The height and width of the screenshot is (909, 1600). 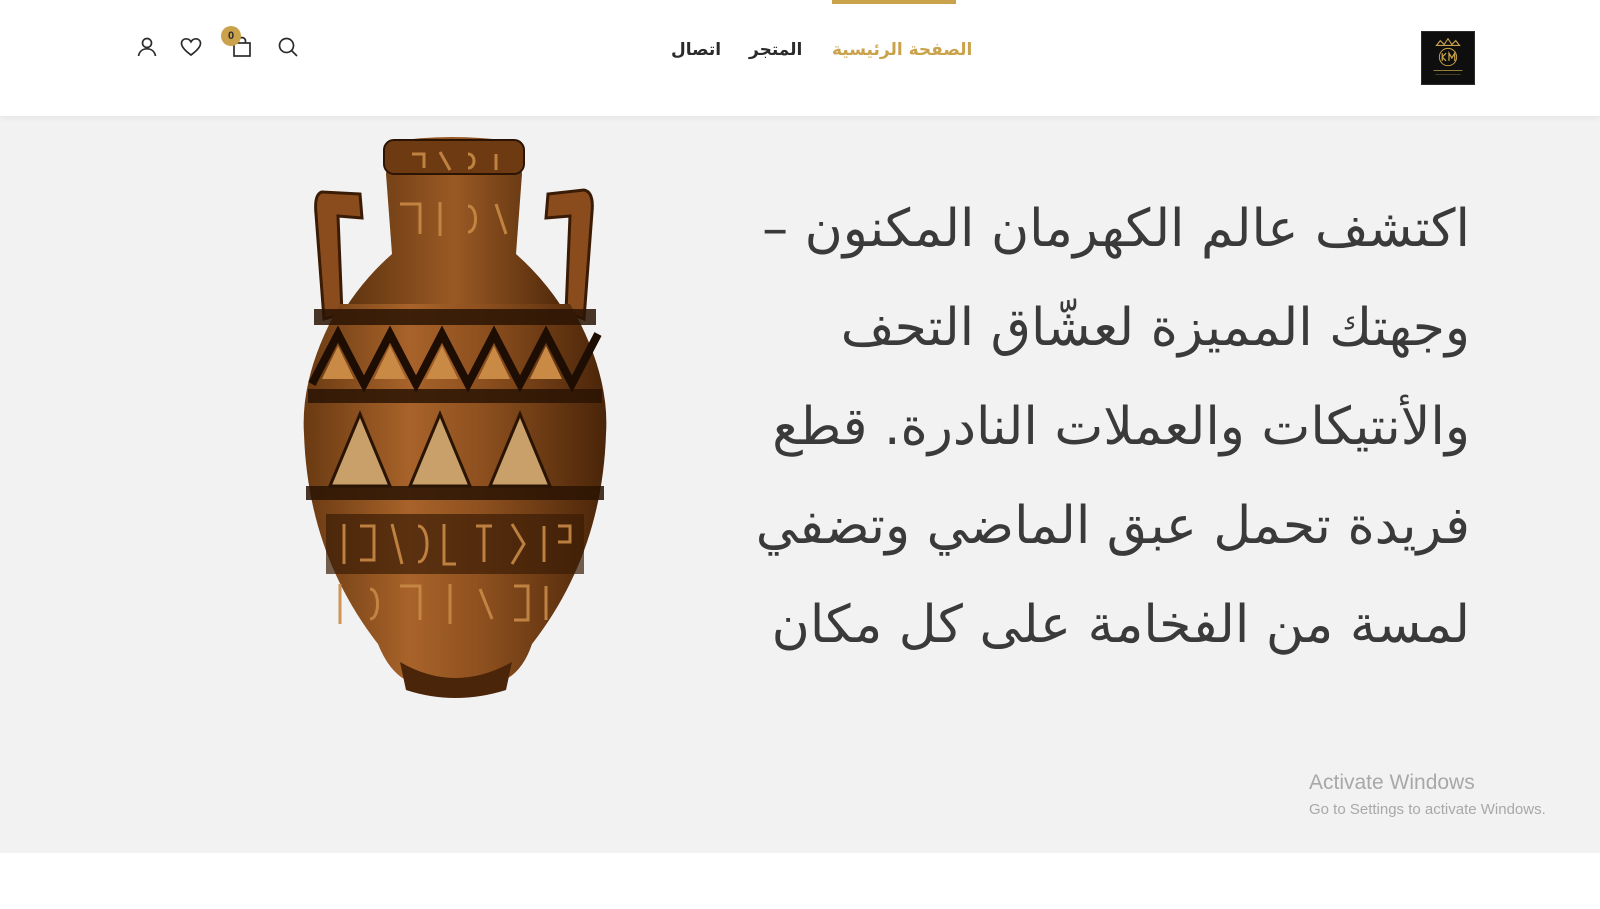 What do you see at coordinates (800, 881) in the screenshot?
I see `page-bottom` at bounding box center [800, 881].